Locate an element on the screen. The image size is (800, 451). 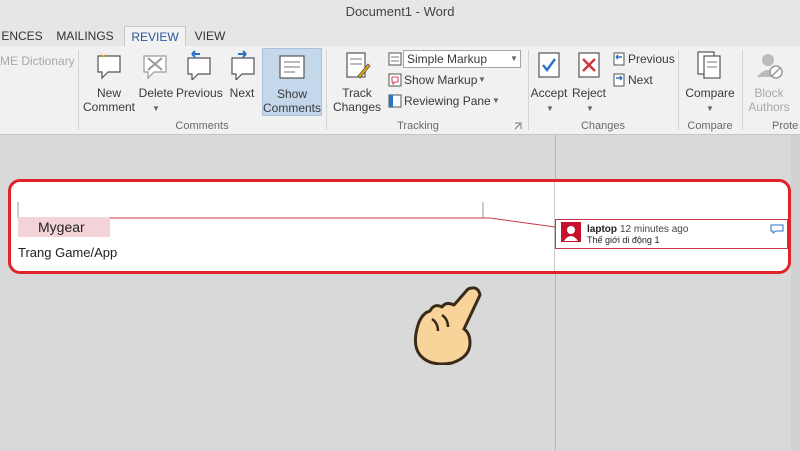
comment-text: Thế giới di động 1 is located at coordinates (623, 240).